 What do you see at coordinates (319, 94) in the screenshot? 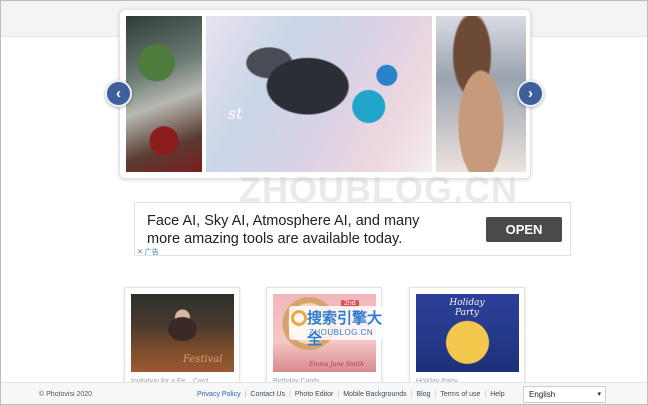
I see `carousel-slide-featured: st` at bounding box center [319, 94].